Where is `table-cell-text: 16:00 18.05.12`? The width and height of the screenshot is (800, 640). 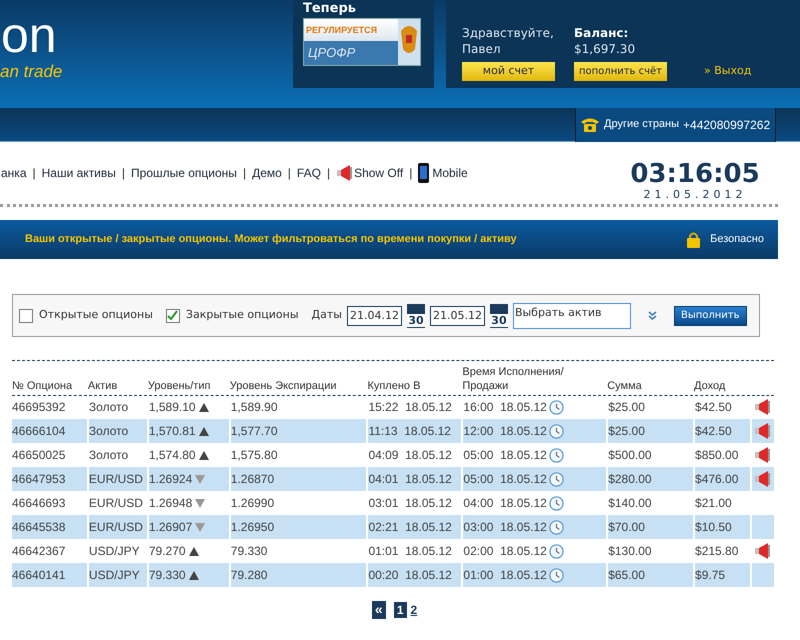
table-cell-text: 16:00 18.05.12 is located at coordinates (505, 407).